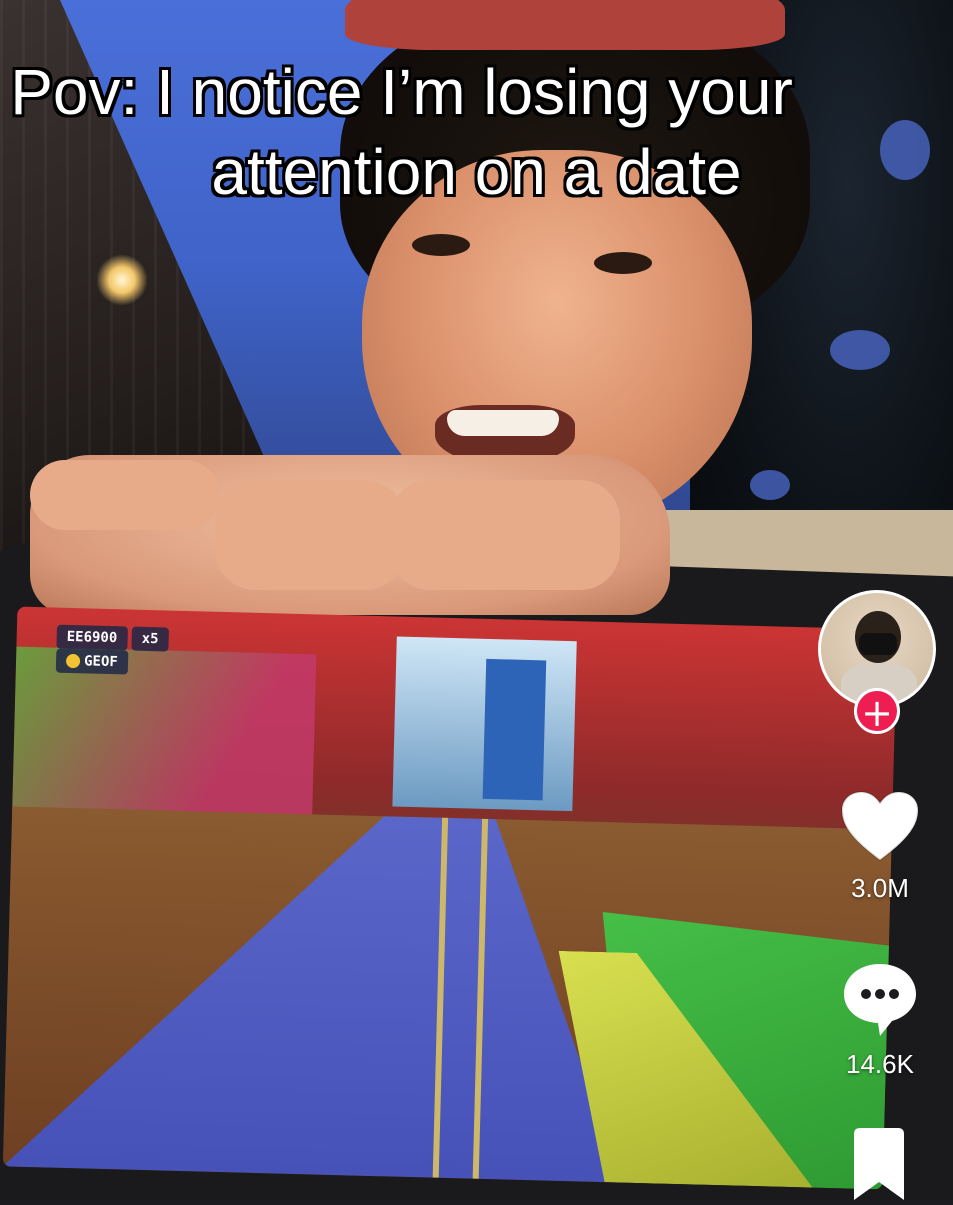 This screenshot has height=1205, width=953. I want to click on comment-count: 14.6K, so click(880, 1064).